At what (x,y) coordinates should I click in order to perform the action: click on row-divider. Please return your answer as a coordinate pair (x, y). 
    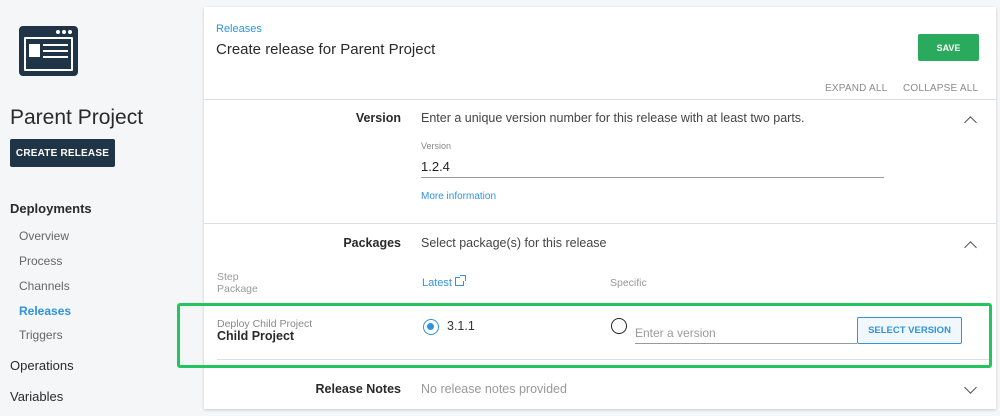
    Looking at the image, I should click on (604, 359).